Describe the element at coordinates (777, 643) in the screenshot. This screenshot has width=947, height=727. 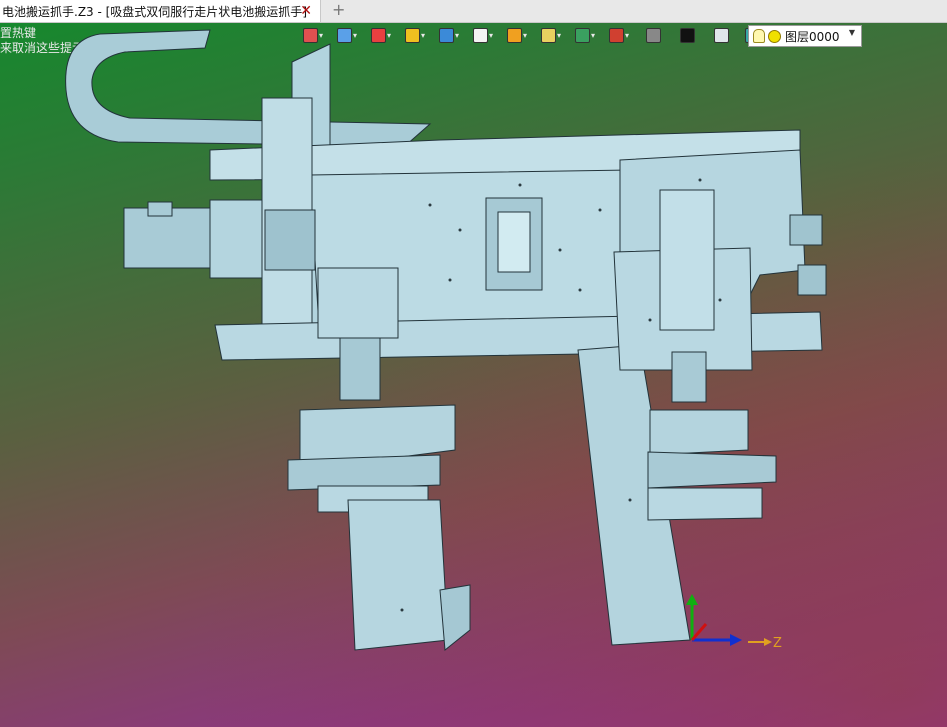
I see `axis-z-label: Z` at that location.